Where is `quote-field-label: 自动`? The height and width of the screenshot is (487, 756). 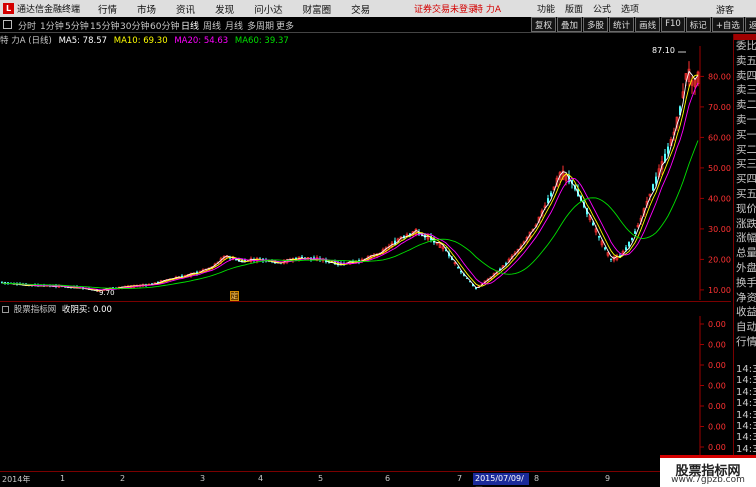
quote-field-label: 自动 is located at coordinates (746, 327).